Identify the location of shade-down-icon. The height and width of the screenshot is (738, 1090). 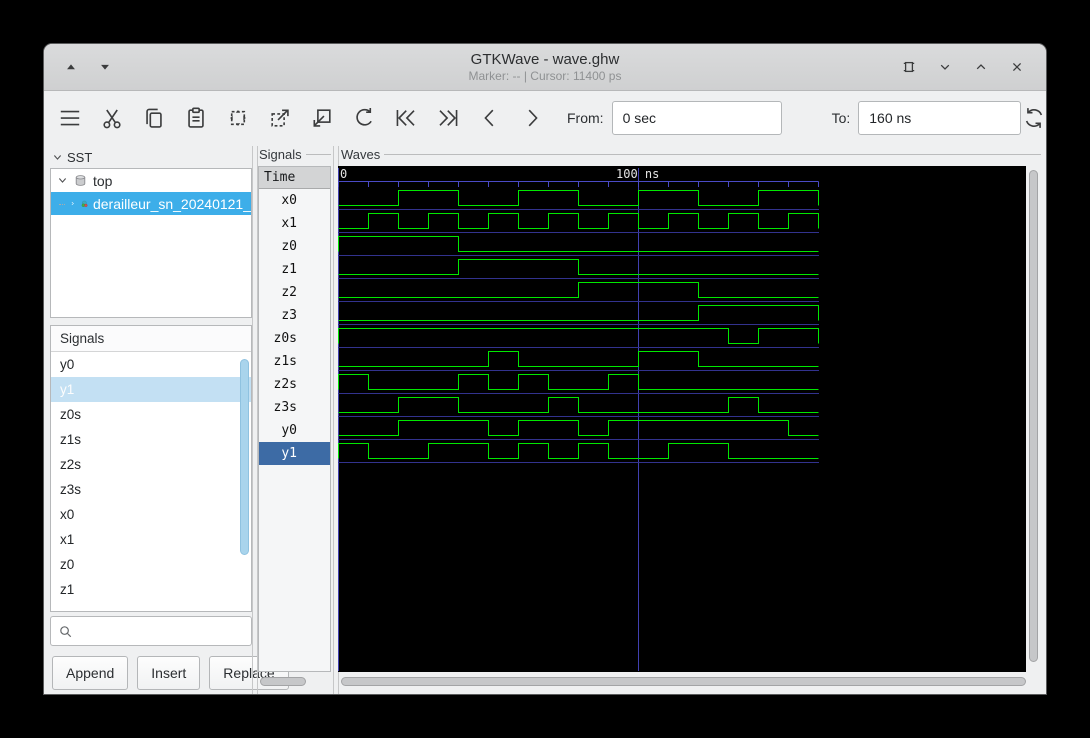
(105, 67).